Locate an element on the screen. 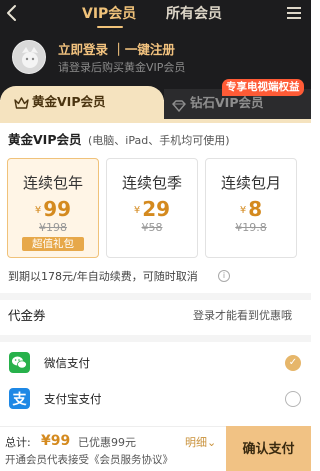  radio-selected: ✓ is located at coordinates (293, 363).